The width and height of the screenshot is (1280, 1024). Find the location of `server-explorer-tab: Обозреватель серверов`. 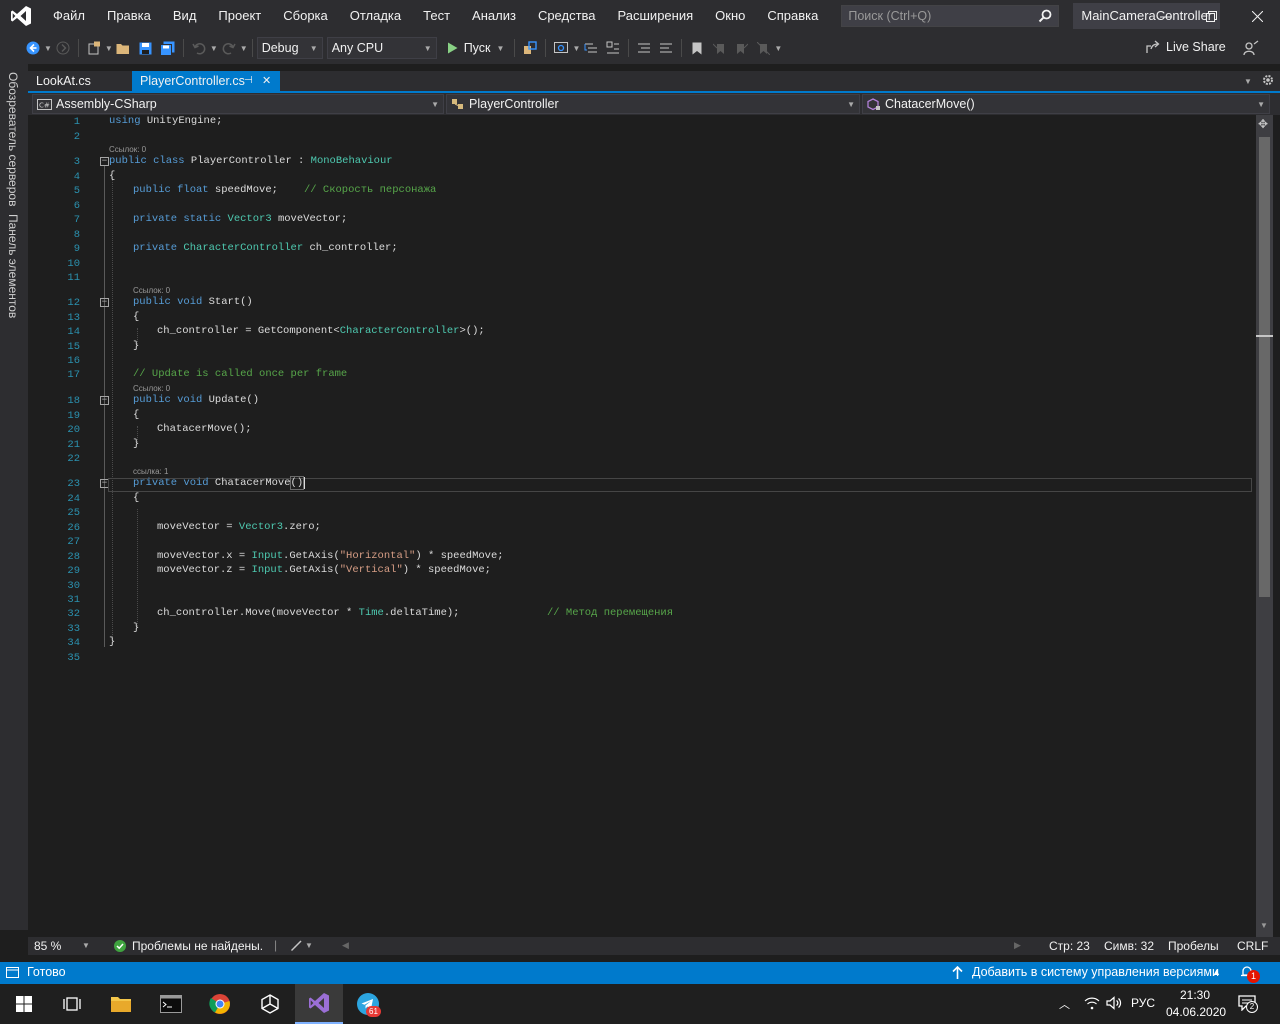

server-explorer-tab: Обозреватель серверов is located at coordinates (13, 139).